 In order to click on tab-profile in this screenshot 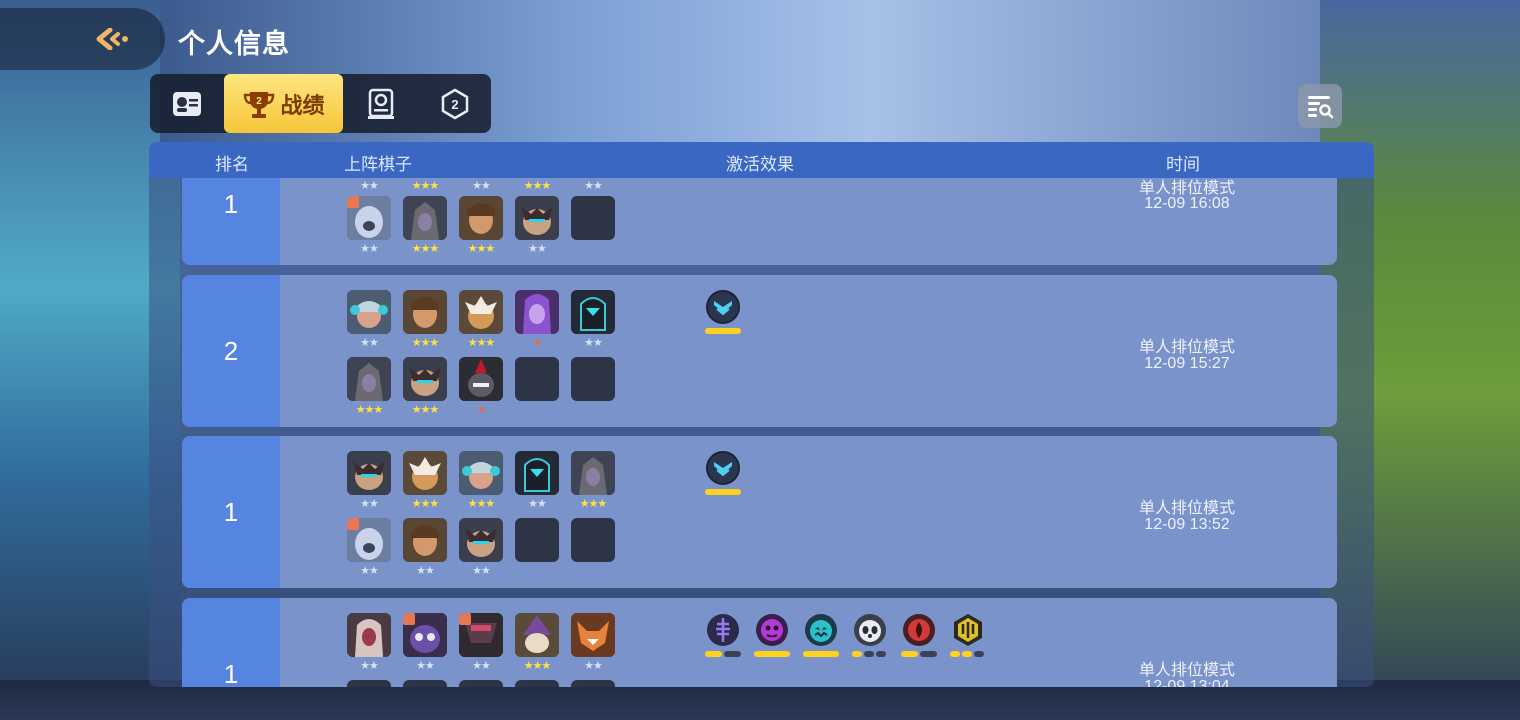, I will do `click(187, 103)`.